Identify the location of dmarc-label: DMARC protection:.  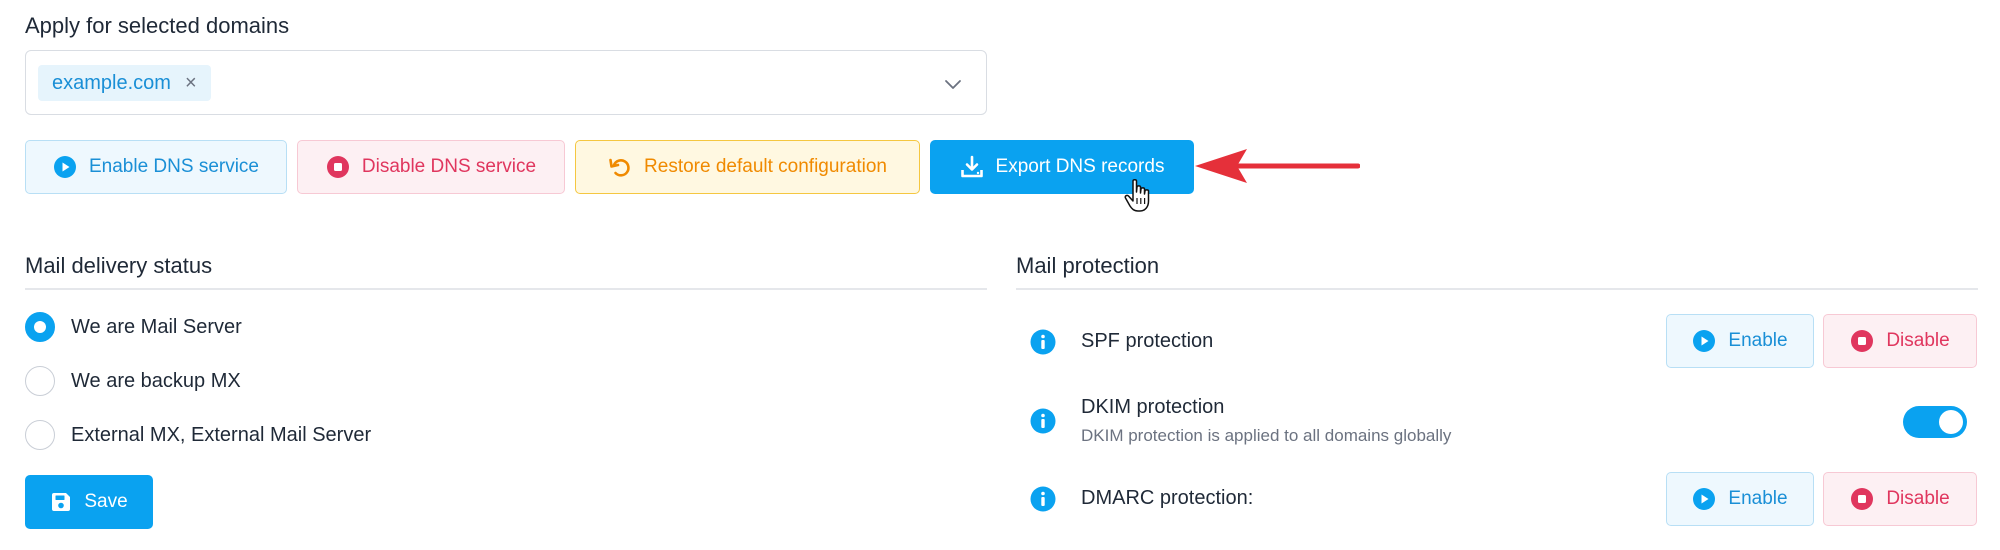
(1167, 498).